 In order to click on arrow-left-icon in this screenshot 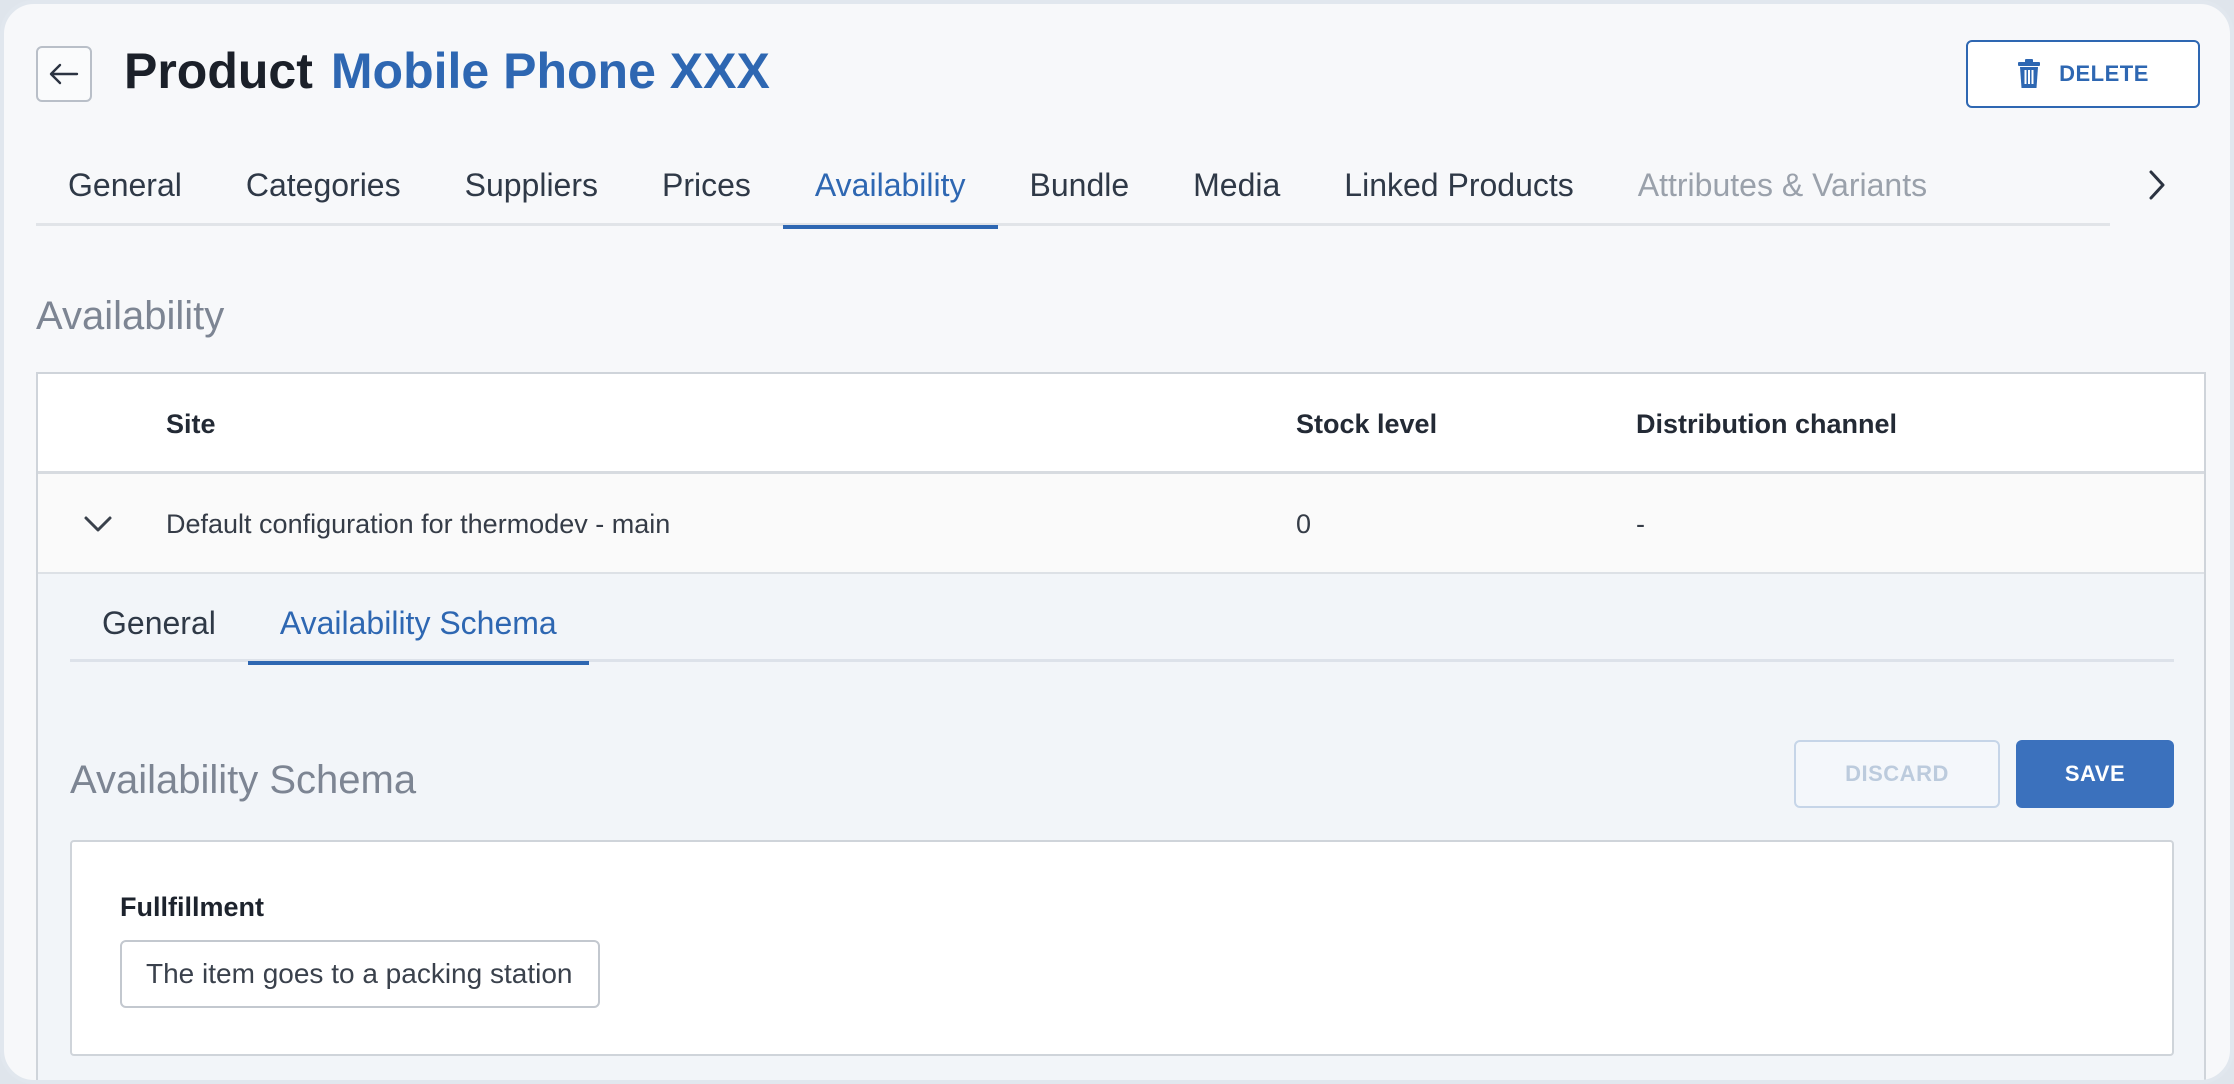, I will do `click(64, 74)`.